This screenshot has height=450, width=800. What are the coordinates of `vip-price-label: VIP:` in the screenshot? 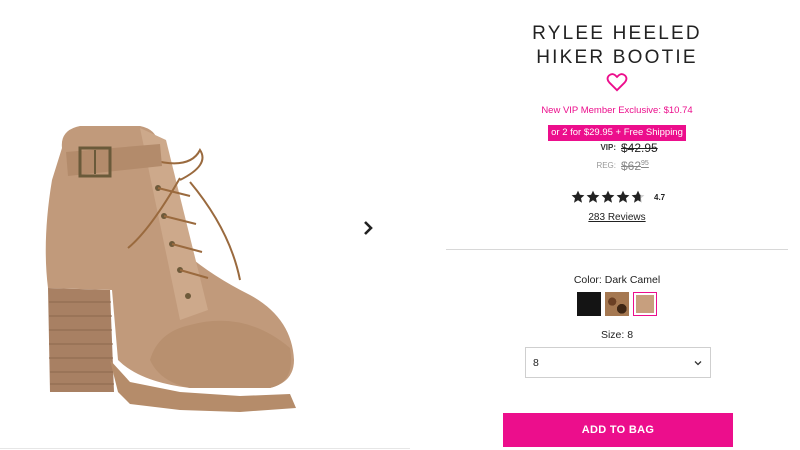 It's located at (608, 147).